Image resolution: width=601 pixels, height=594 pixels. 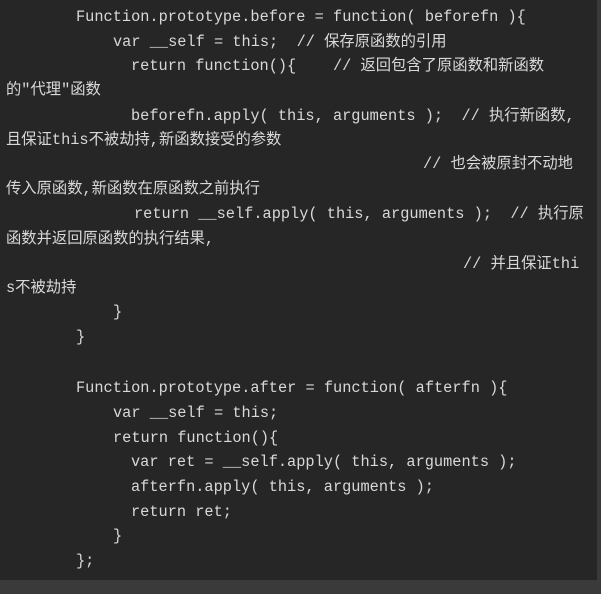 What do you see at coordinates (300, 587) in the screenshot?
I see `horizontal-scrollbar` at bounding box center [300, 587].